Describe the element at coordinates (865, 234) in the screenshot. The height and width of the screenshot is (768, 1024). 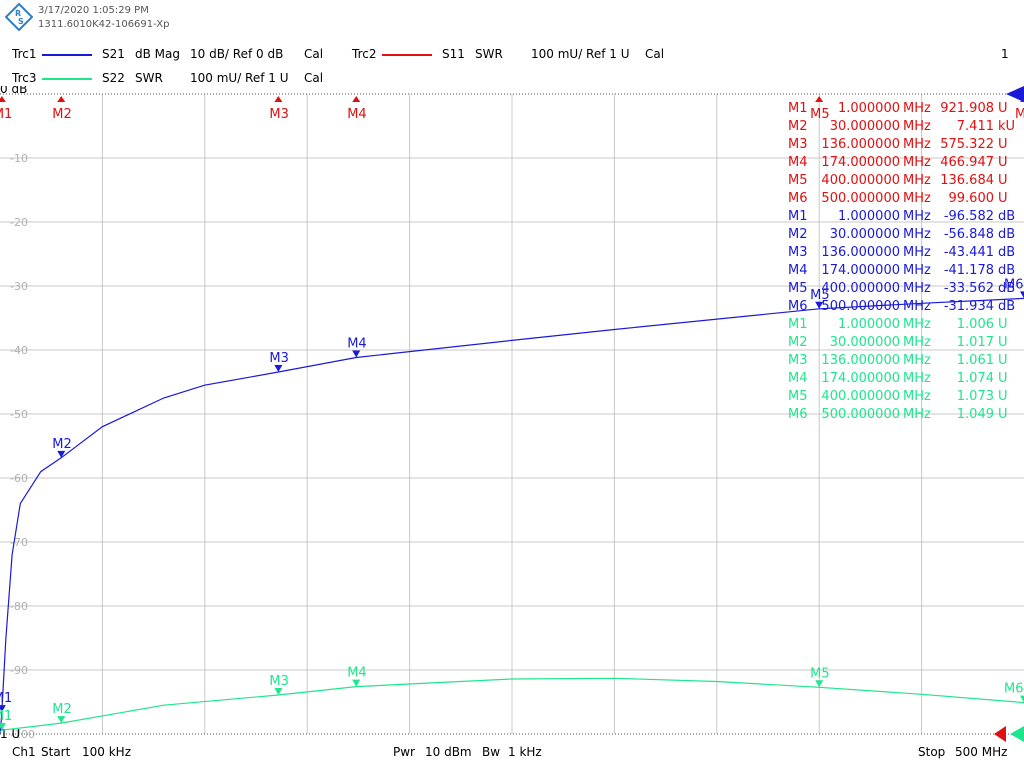
I see `marker-table-trc1-cell: 30.000000` at that location.